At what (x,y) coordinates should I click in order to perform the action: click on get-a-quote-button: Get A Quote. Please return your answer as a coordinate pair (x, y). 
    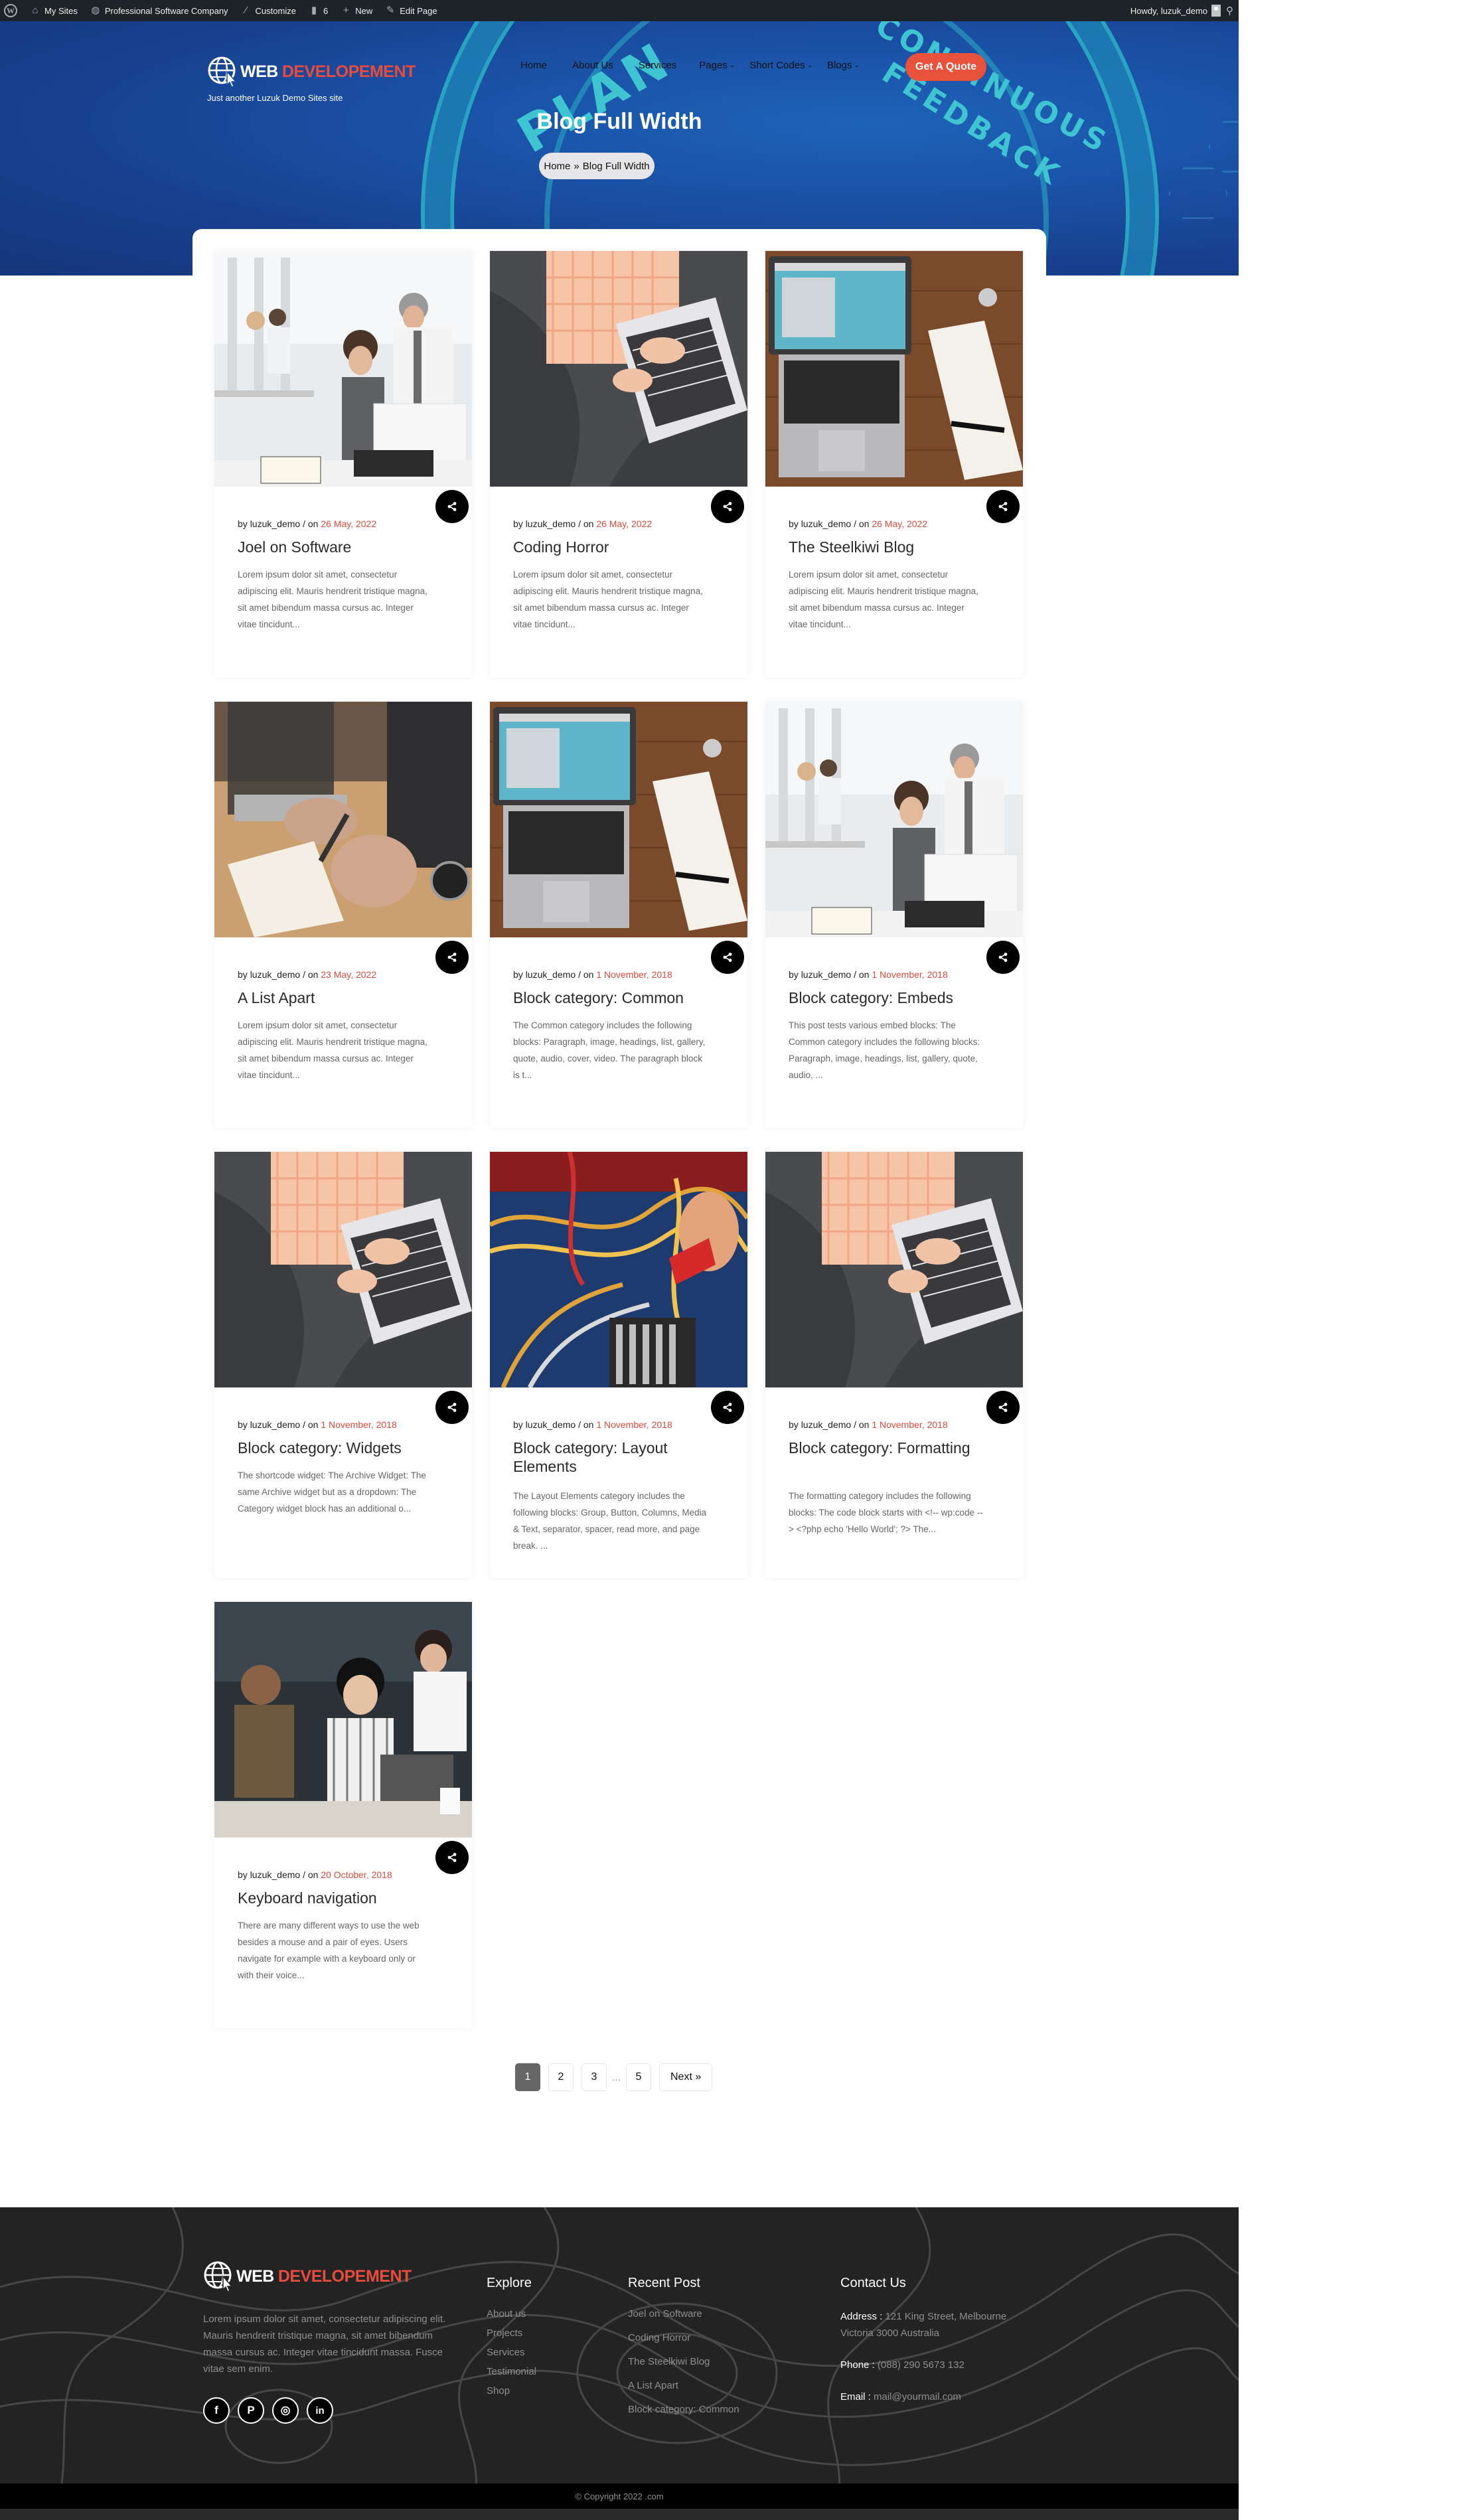
    Looking at the image, I should click on (946, 67).